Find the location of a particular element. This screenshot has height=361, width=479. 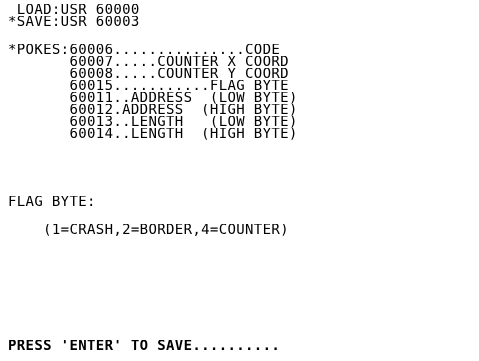

flag-byte-heading: FLAG BYTE: is located at coordinates (52, 202).